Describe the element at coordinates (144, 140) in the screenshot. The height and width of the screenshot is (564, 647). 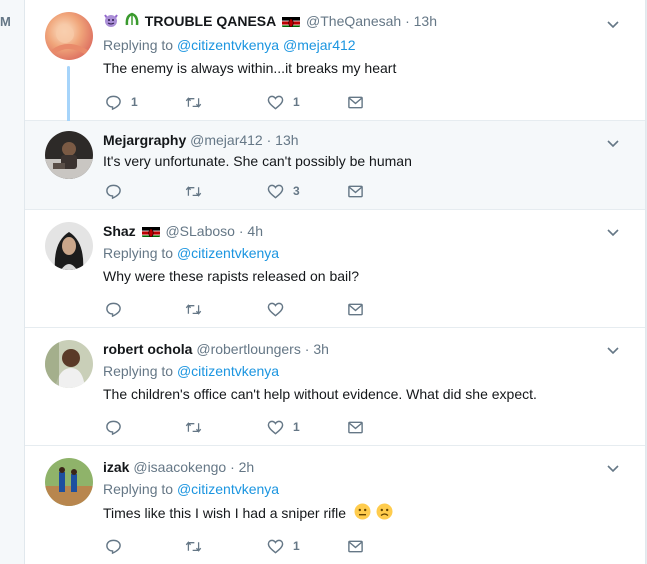
I see `display-name: Mejargraphy` at that location.